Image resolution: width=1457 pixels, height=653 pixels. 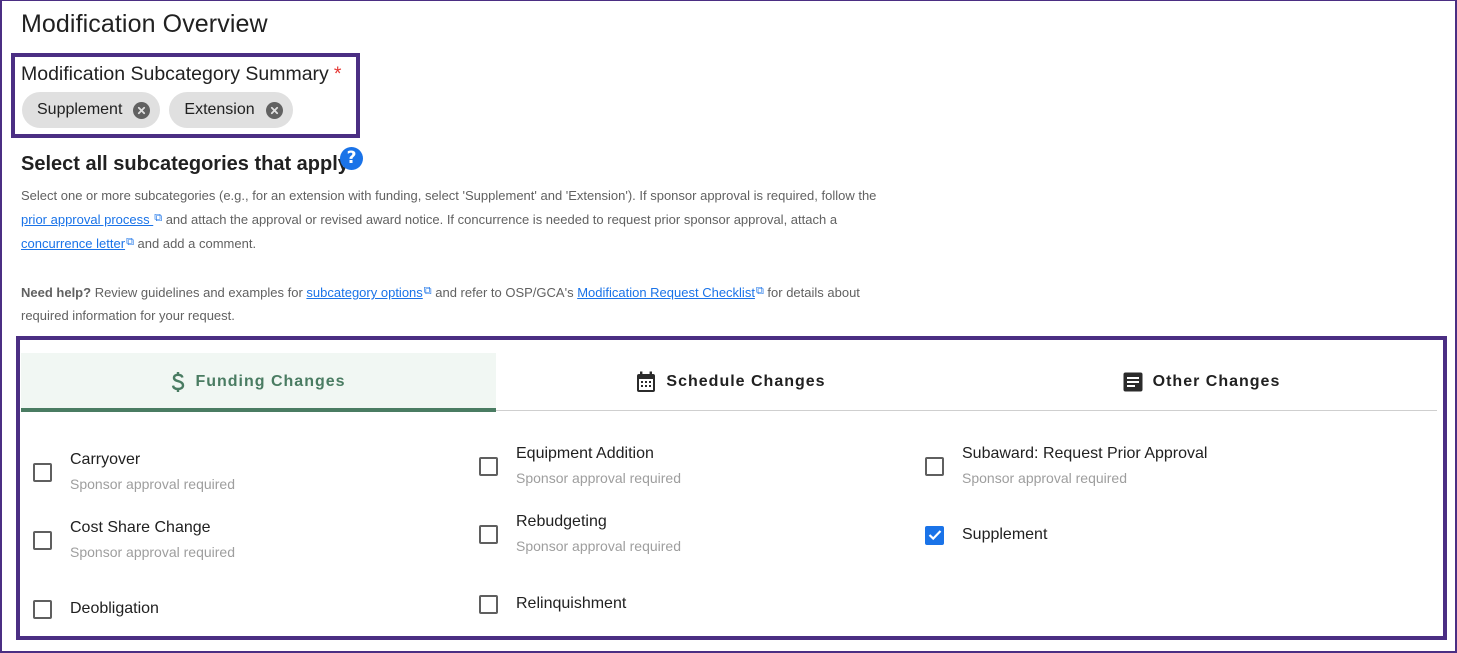 What do you see at coordinates (504, 292) in the screenshot?
I see `help-text: and refer to OSP/GCA's` at bounding box center [504, 292].